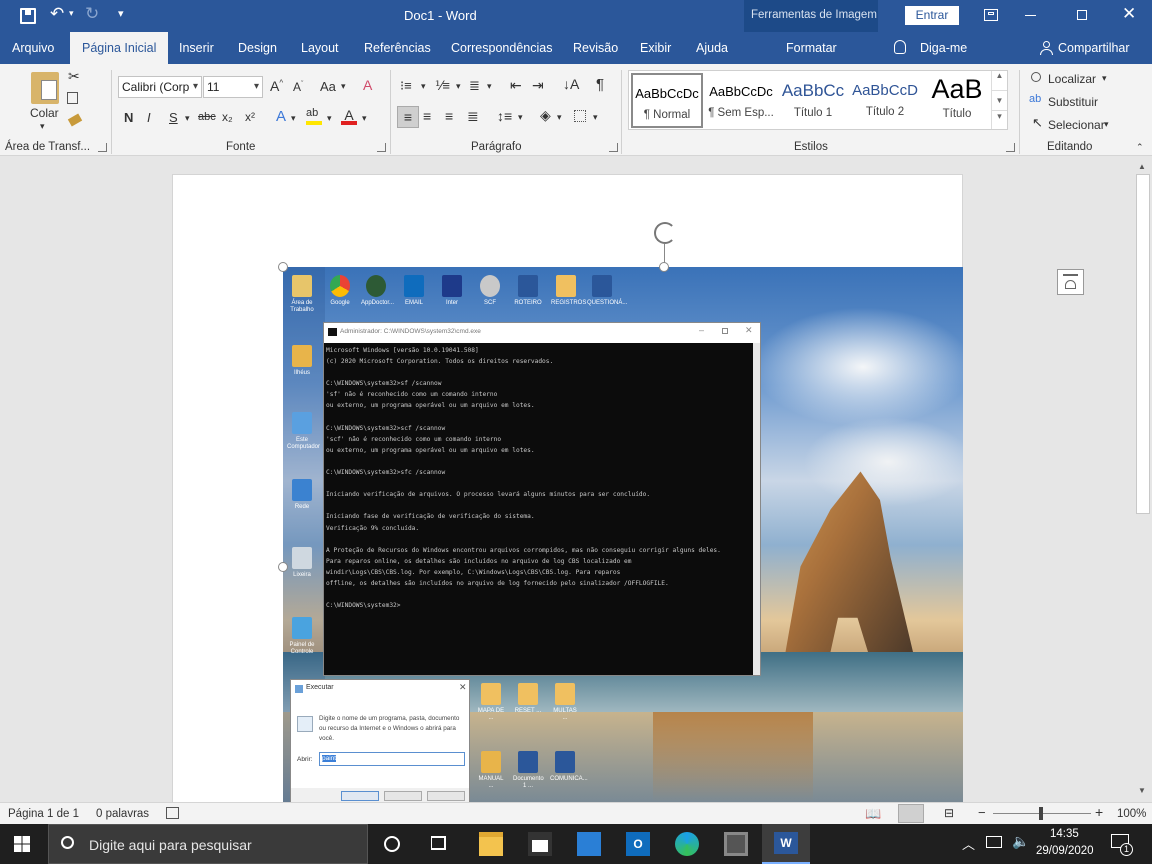  Describe the element at coordinates (873, 814) in the screenshot. I see `read-mode-icon: 📖` at that location.